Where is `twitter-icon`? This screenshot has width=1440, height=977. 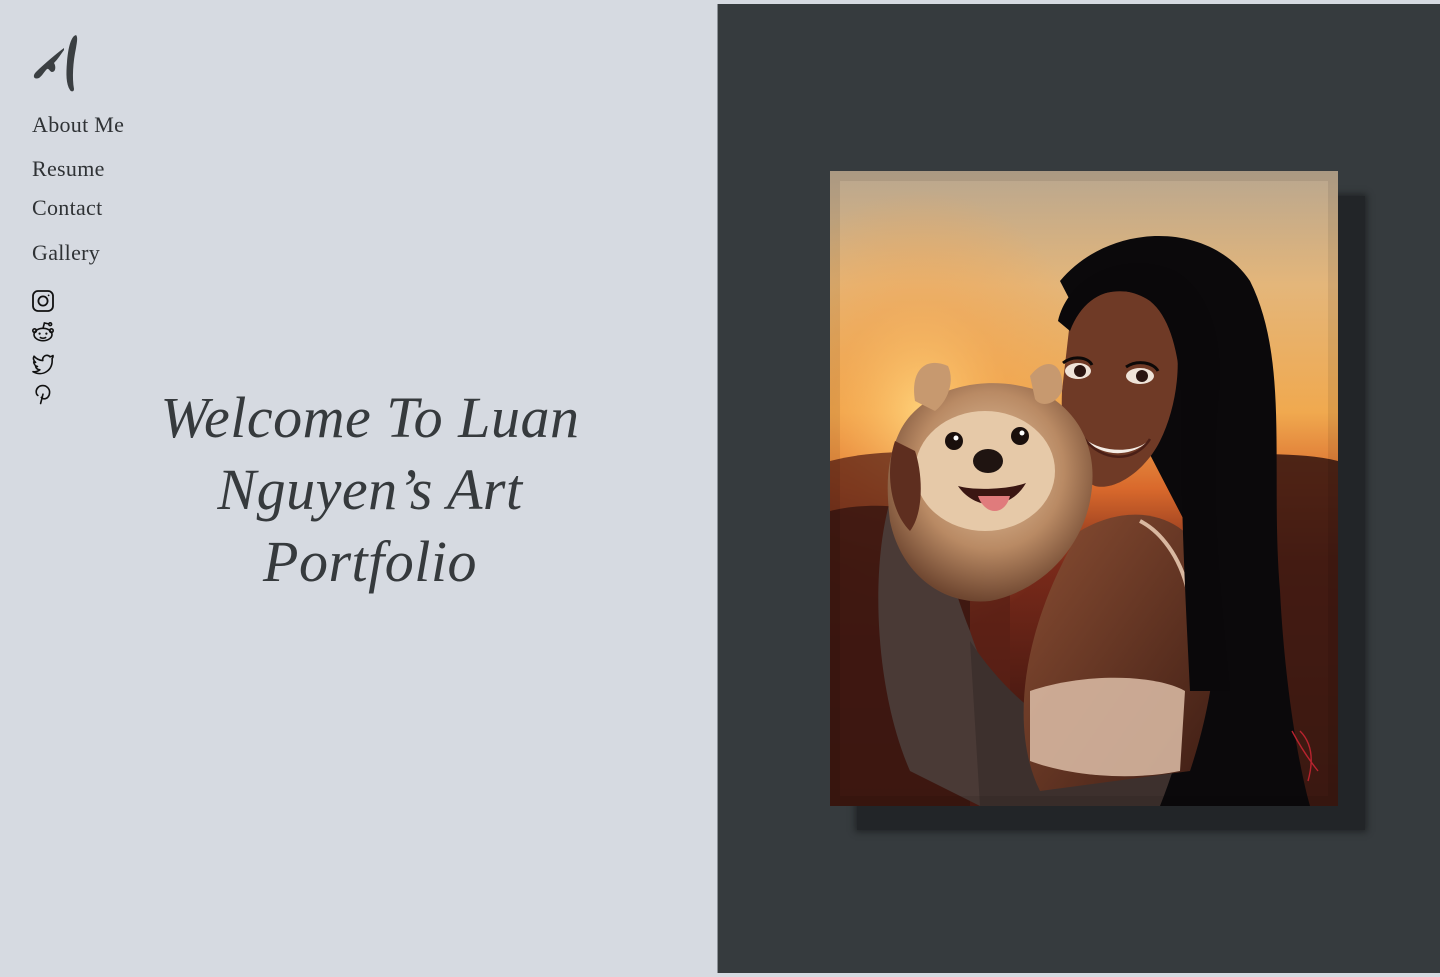 twitter-icon is located at coordinates (43, 363).